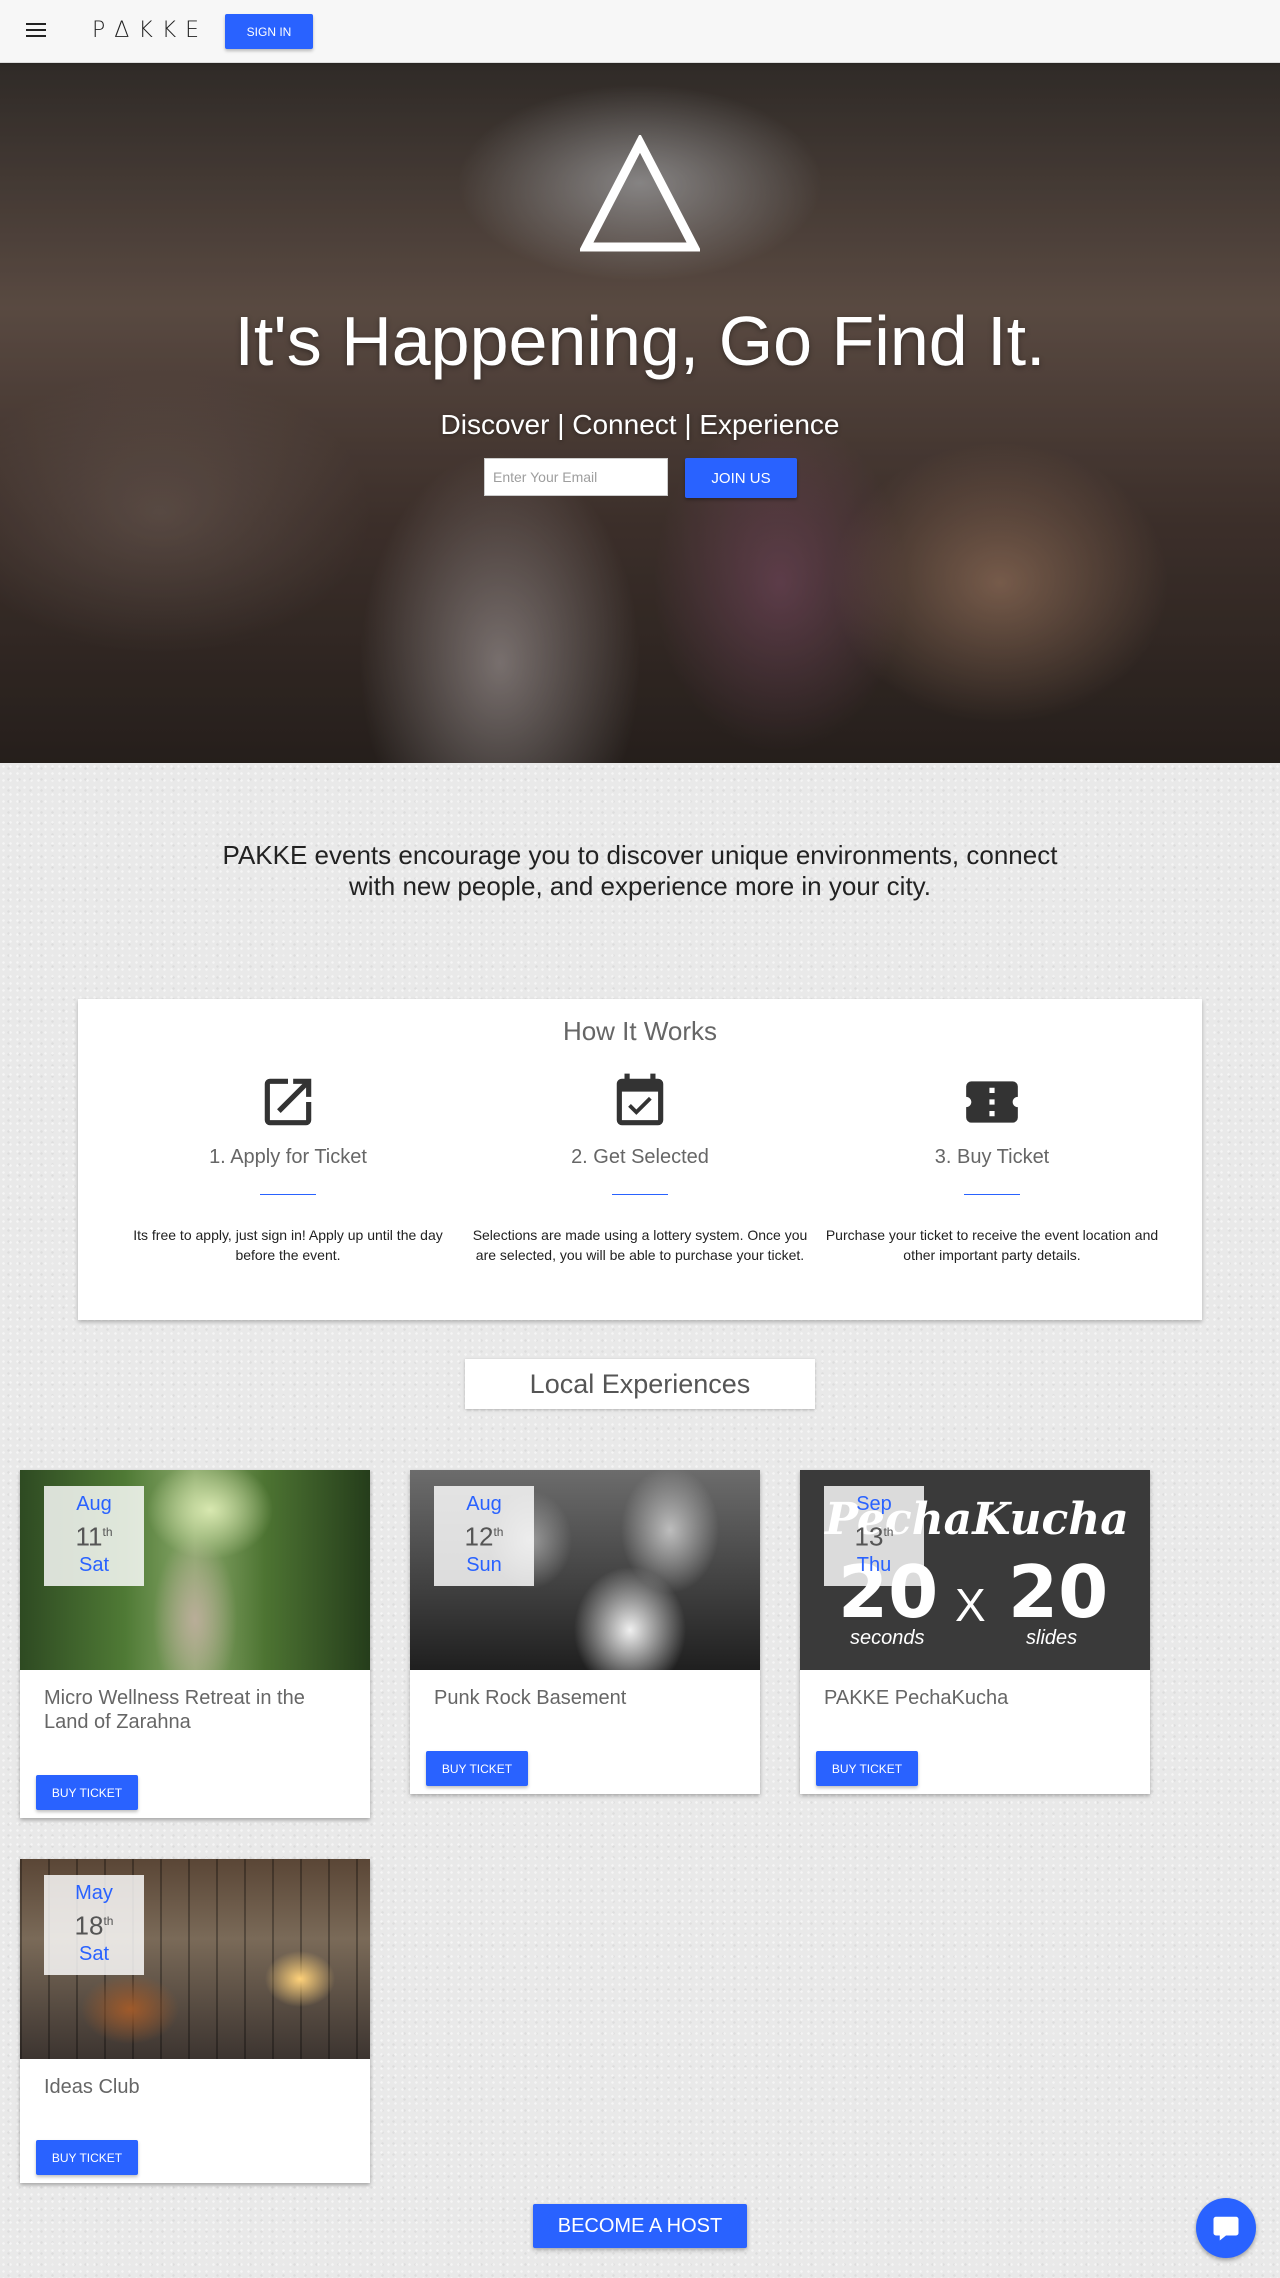  Describe the element at coordinates (94, 1893) in the screenshot. I see `date-month: May` at that location.